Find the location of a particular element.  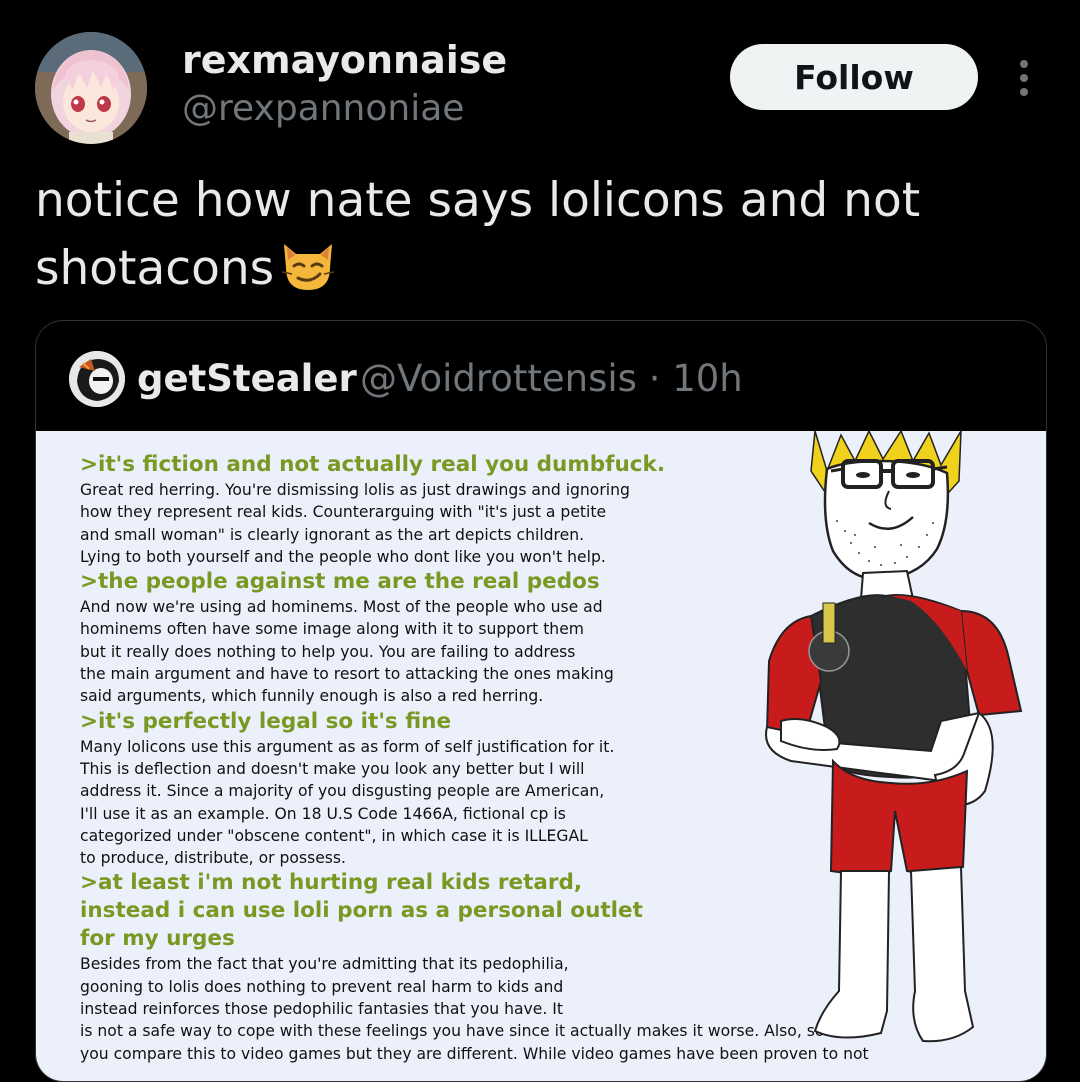

tweet-text-line-2-words: shotacons is located at coordinates (155, 268).